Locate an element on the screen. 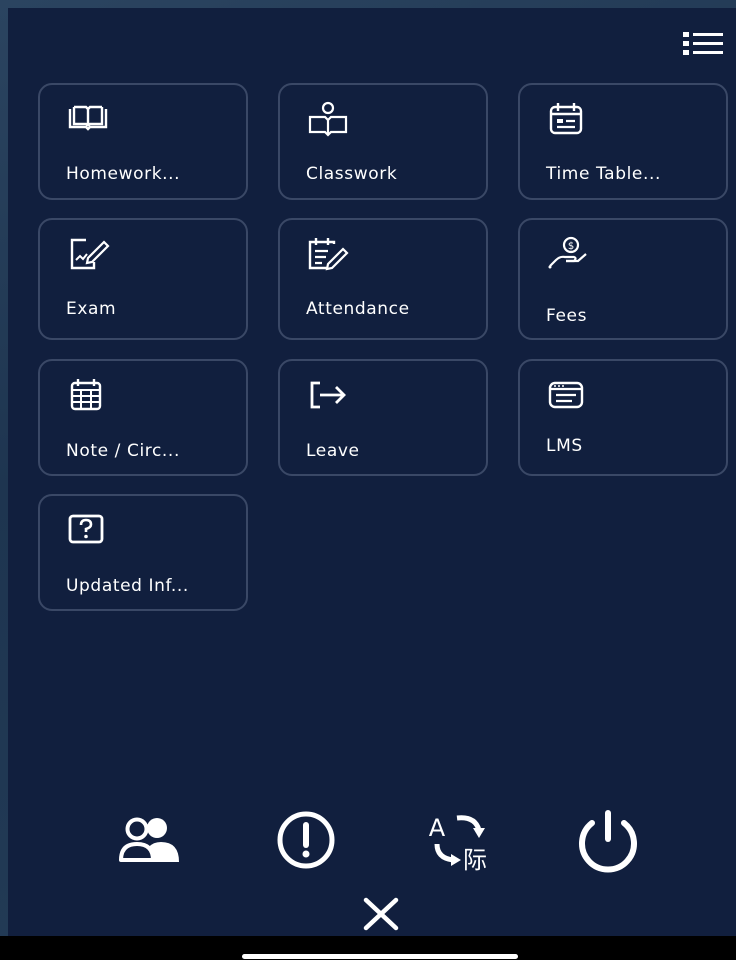 Image resolution: width=736 pixels, height=960 pixels. tile-label: Fees is located at coordinates (567, 316).